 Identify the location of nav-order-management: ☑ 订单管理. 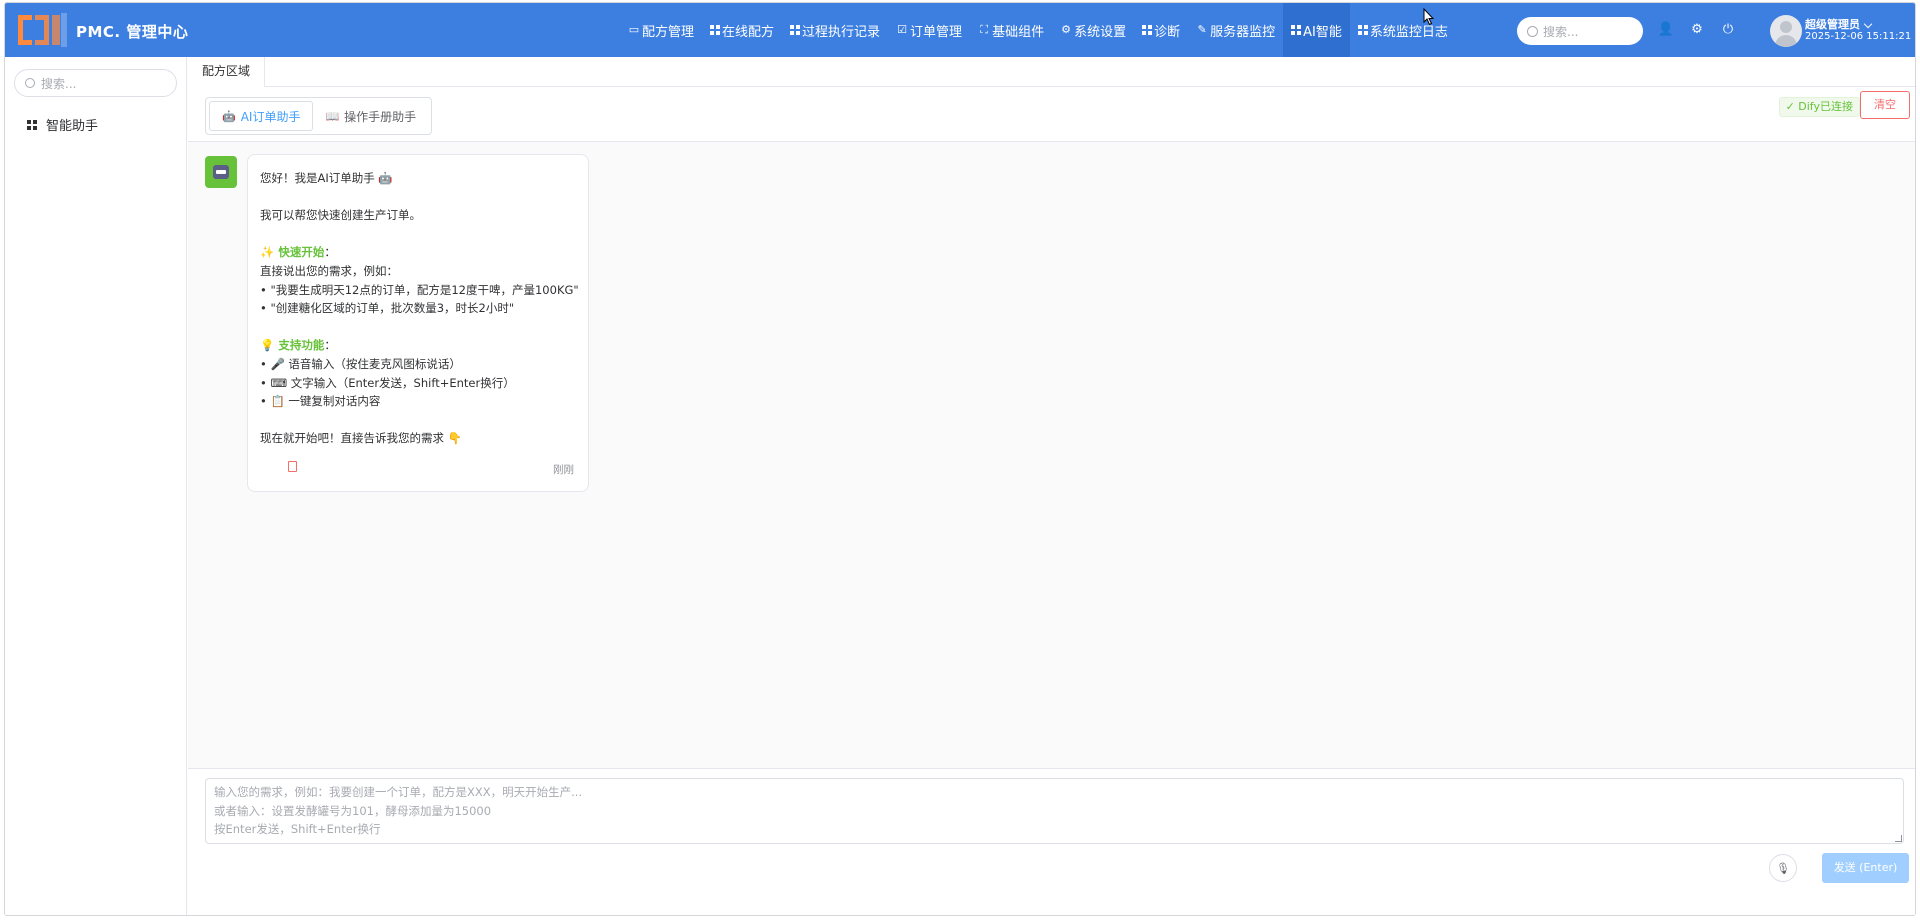
(929, 30).